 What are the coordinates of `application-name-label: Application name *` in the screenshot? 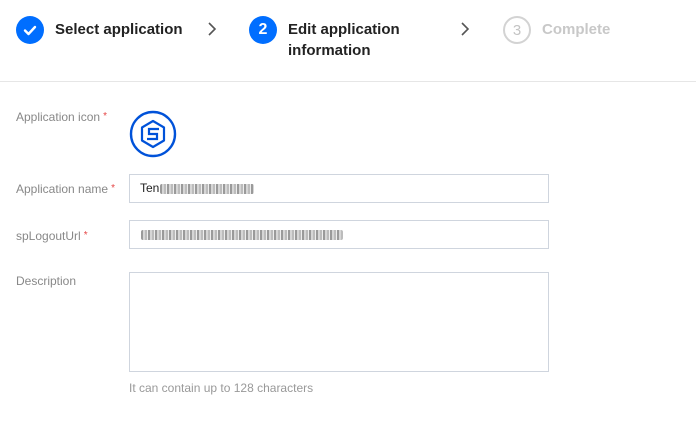 It's located at (65, 189).